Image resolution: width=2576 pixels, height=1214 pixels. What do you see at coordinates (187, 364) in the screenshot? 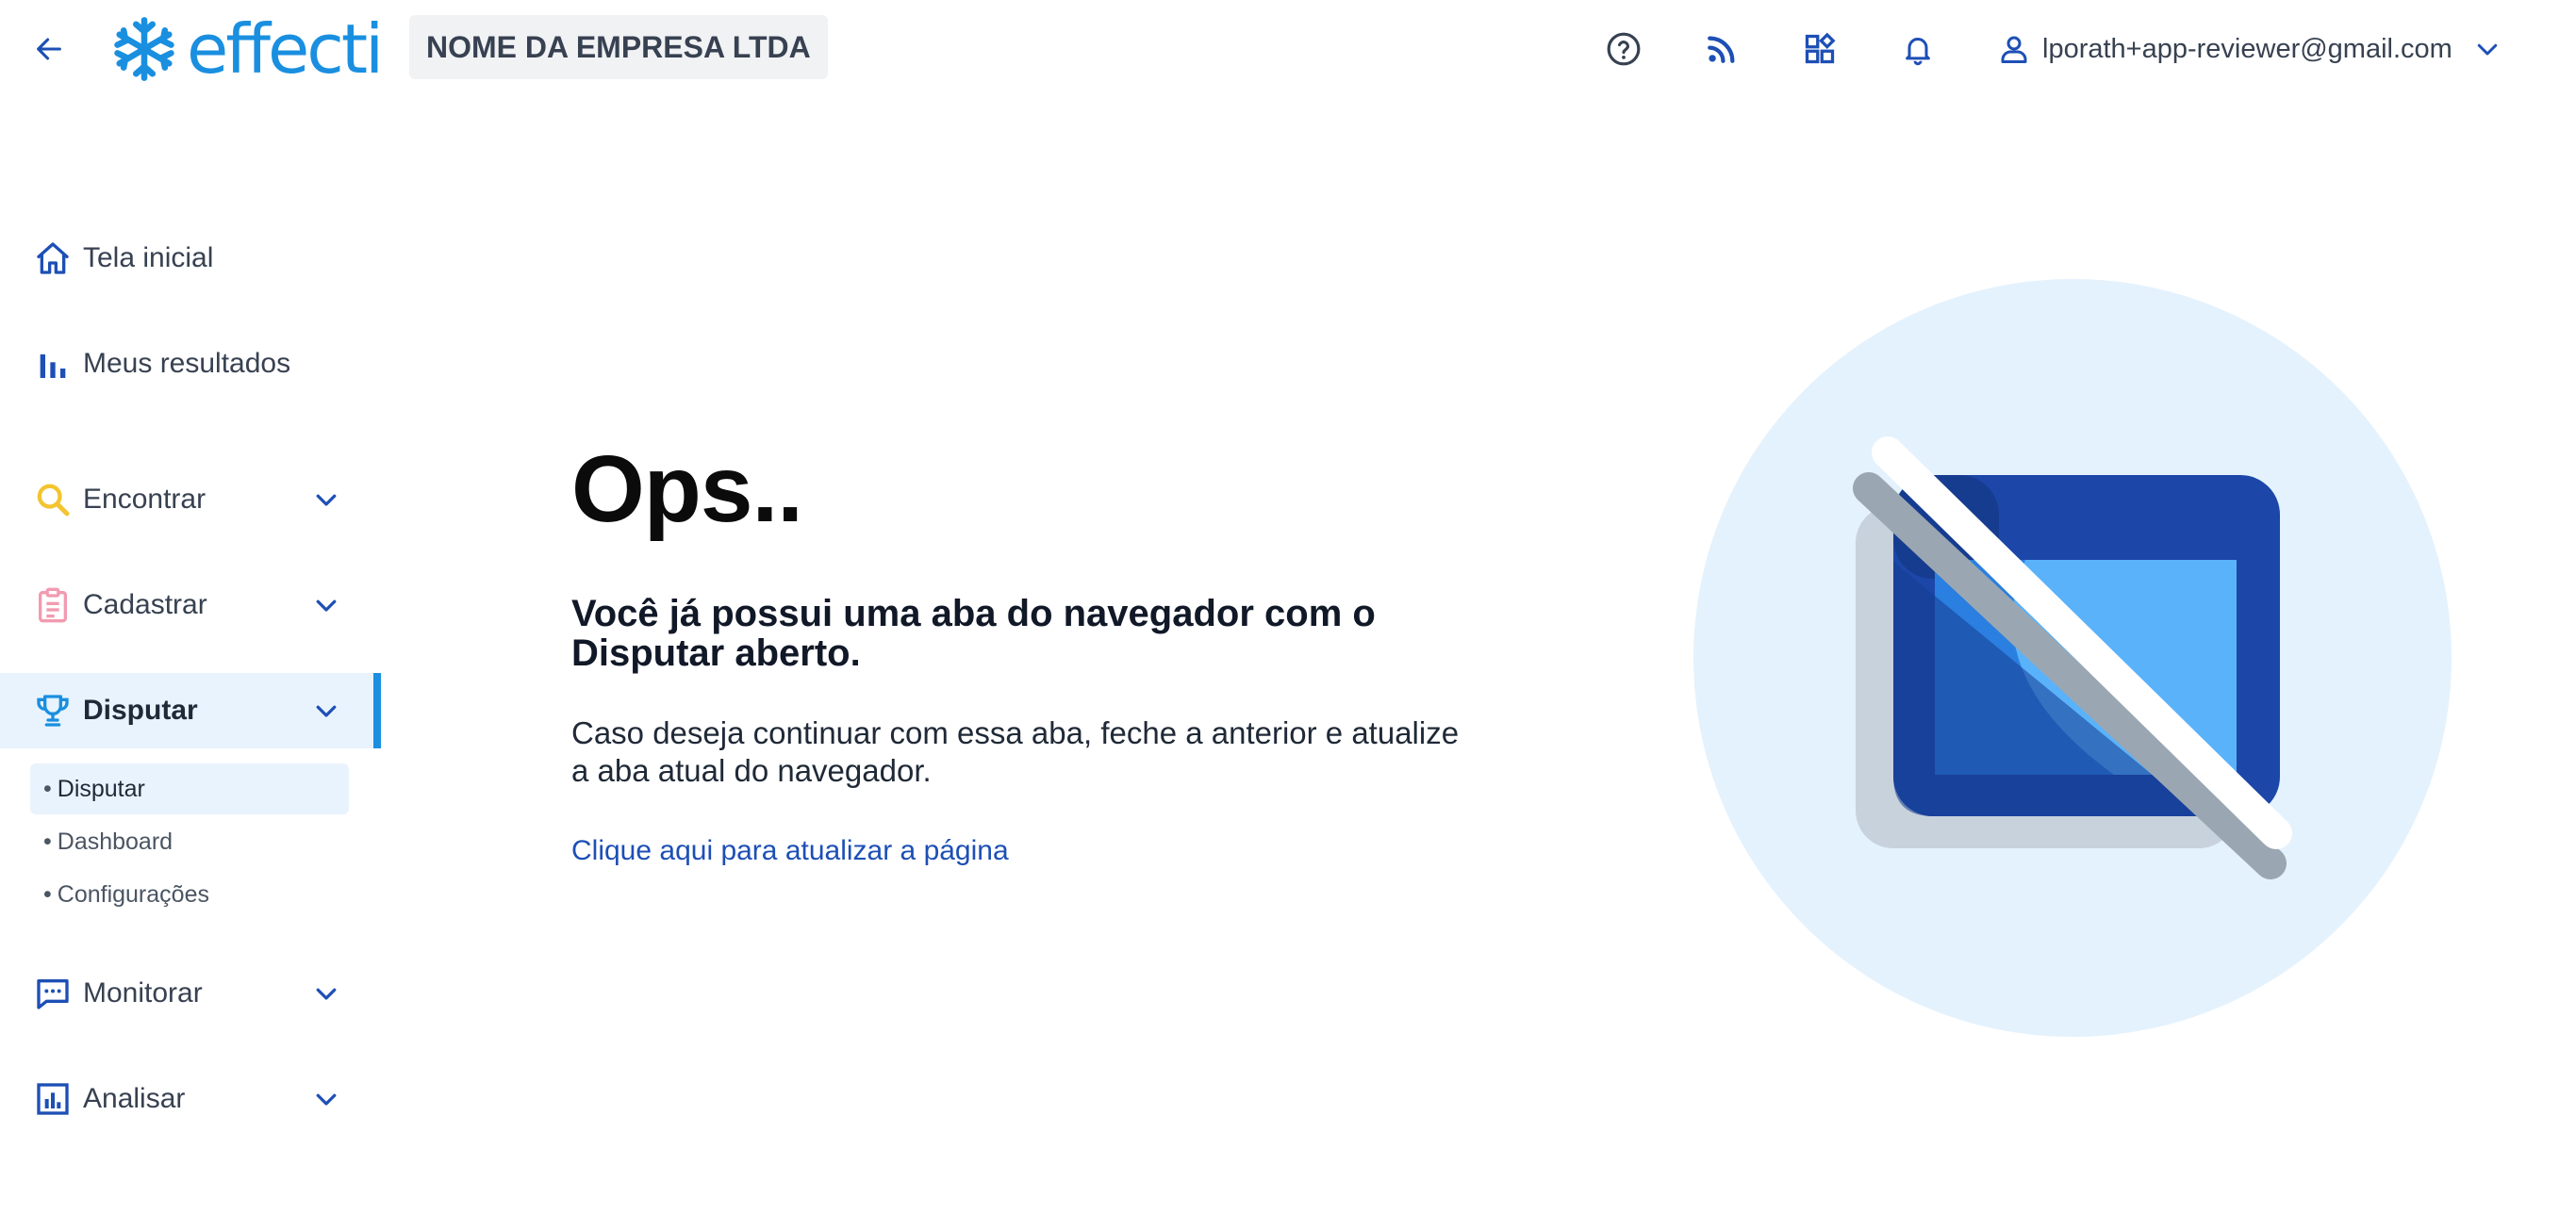
I see `sidebar-item-label: Meus resultados` at bounding box center [187, 364].